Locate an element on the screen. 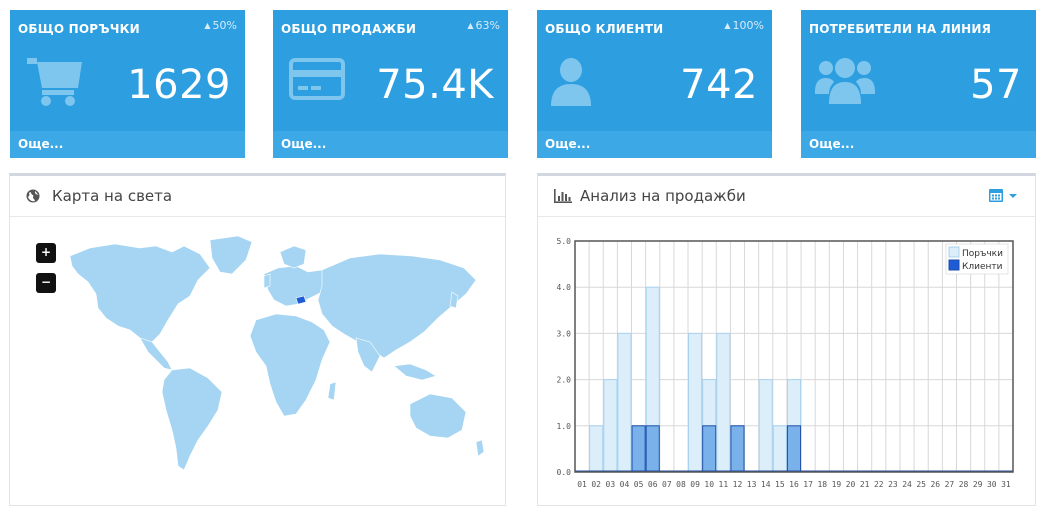 The image size is (1045, 515). stat-change: ▲ 100% is located at coordinates (744, 25).